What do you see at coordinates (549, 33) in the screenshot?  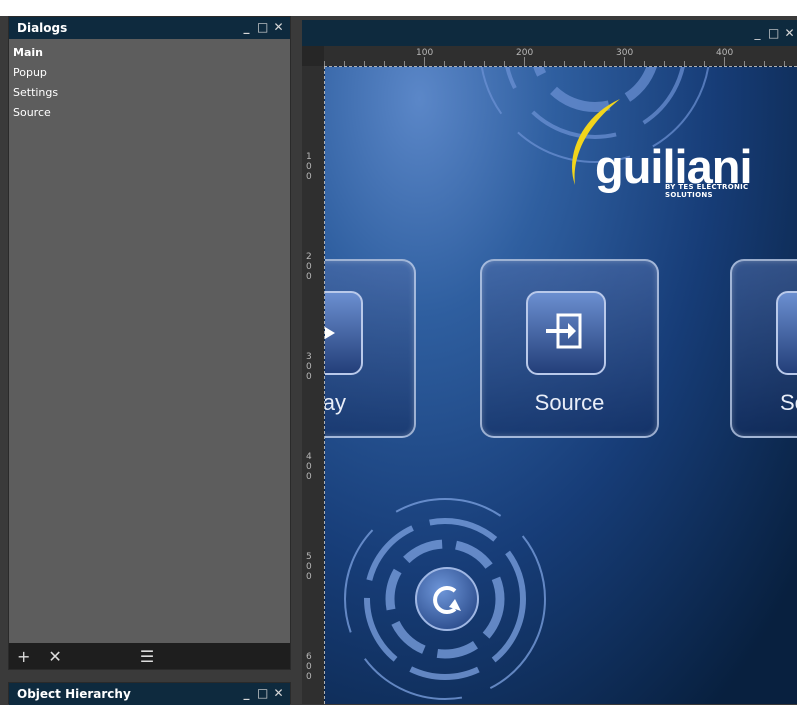 I see `canvas-titlebar: _ □ ✕` at bounding box center [549, 33].